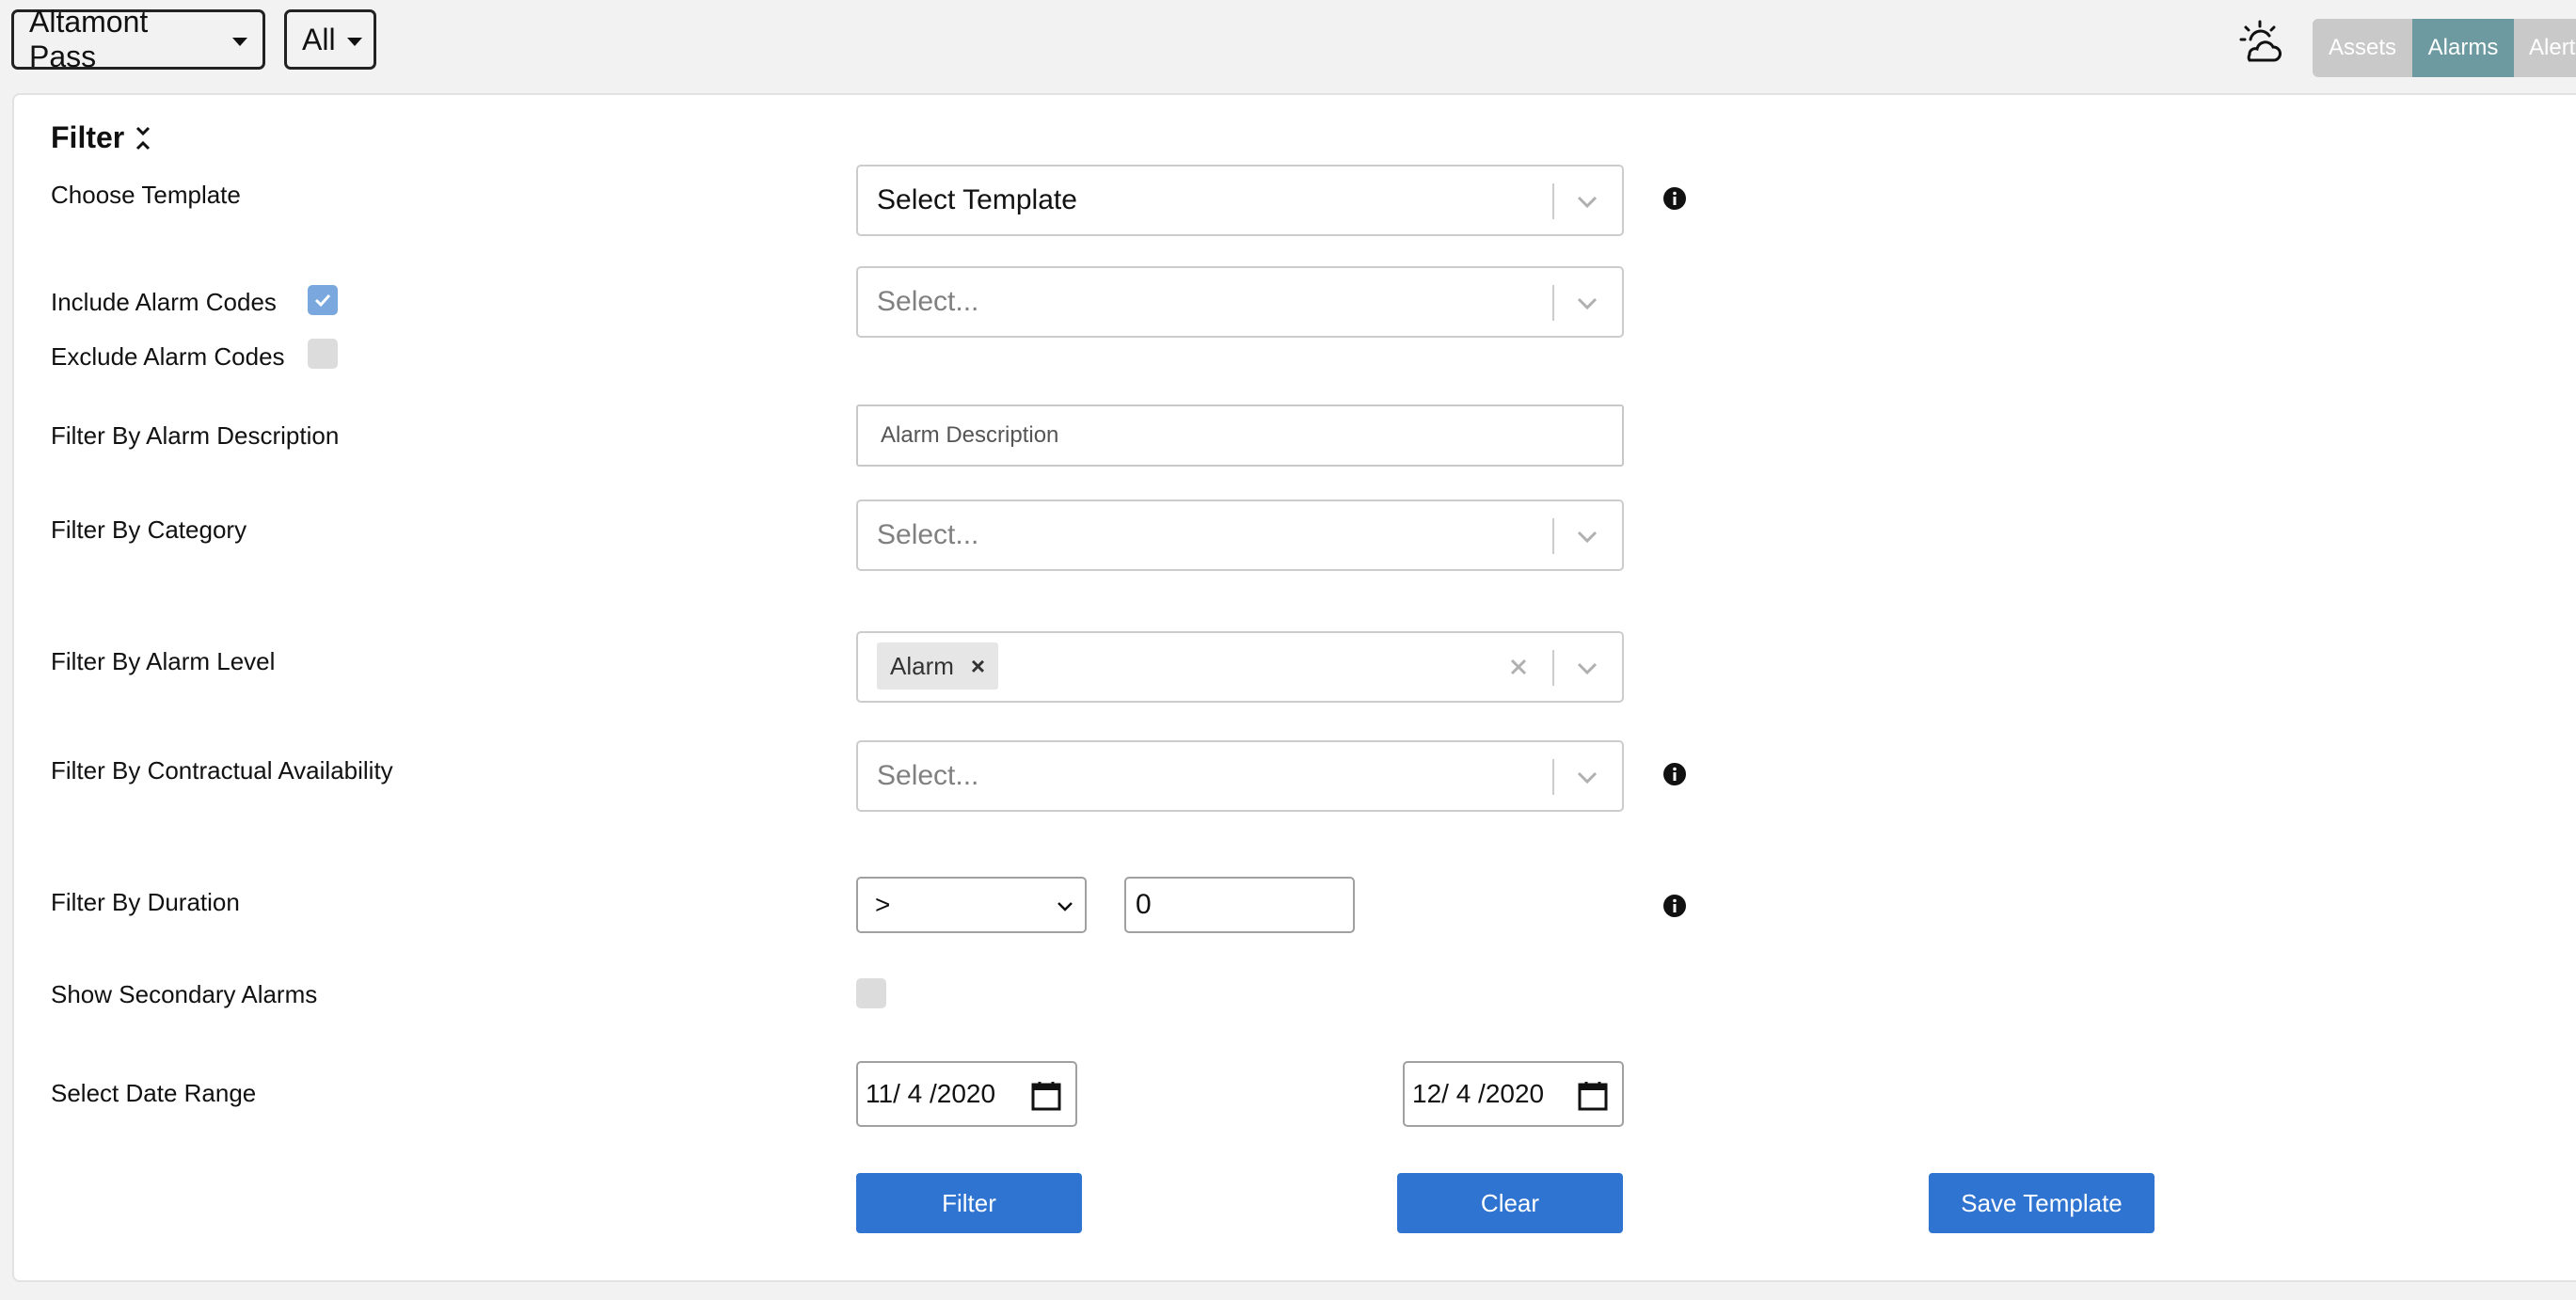 The width and height of the screenshot is (2576, 1300). Describe the element at coordinates (149, 529) in the screenshot. I see `category-label: Filter By Category` at that location.